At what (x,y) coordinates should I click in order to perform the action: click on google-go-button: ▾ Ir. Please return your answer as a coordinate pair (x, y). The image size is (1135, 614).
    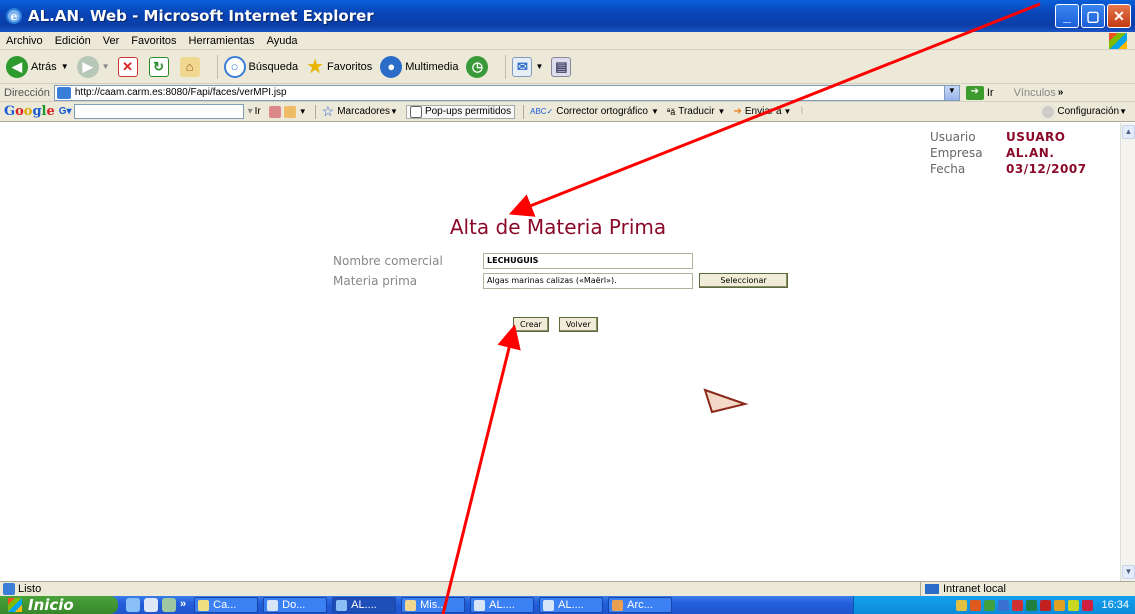
    Looking at the image, I should click on (254, 111).